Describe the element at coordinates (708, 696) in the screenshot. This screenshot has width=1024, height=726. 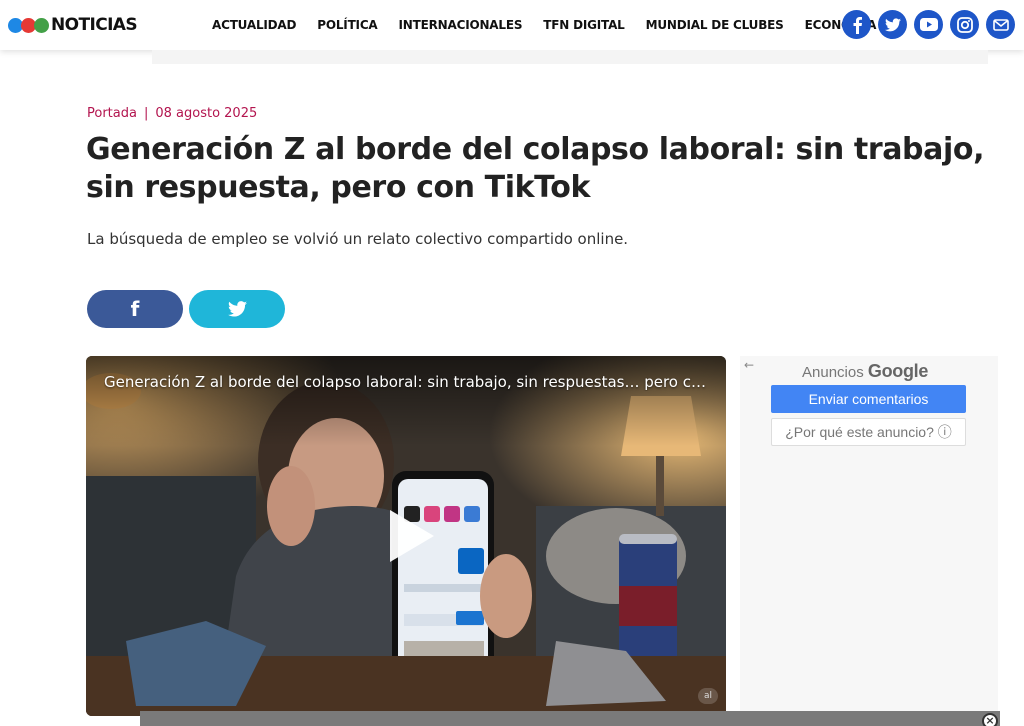
I see `video-badge: al` at that location.